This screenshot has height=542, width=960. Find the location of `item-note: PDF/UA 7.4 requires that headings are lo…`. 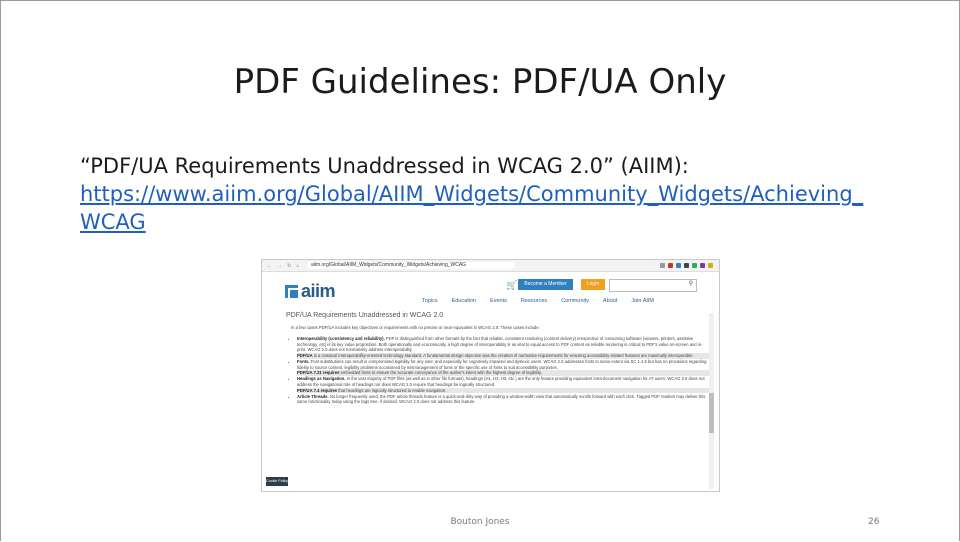

item-note: PDF/UA 7.4 requires that headings are lo… is located at coordinates (504, 390).